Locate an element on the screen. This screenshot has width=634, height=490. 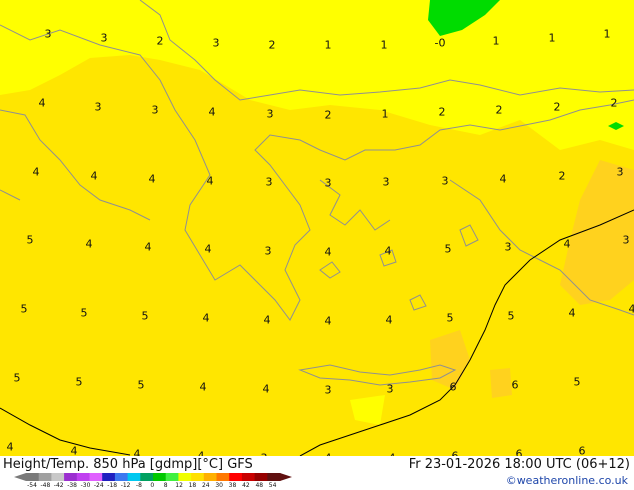
scale-tick-label: 18 is located at coordinates (192, 485).